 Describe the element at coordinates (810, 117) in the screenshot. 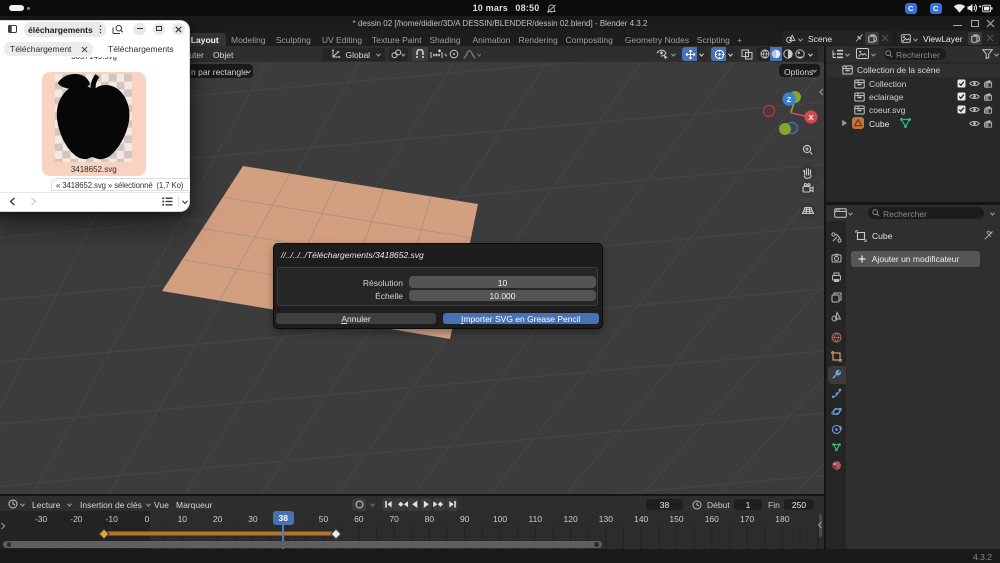

I see `svg-text: X` at that location.